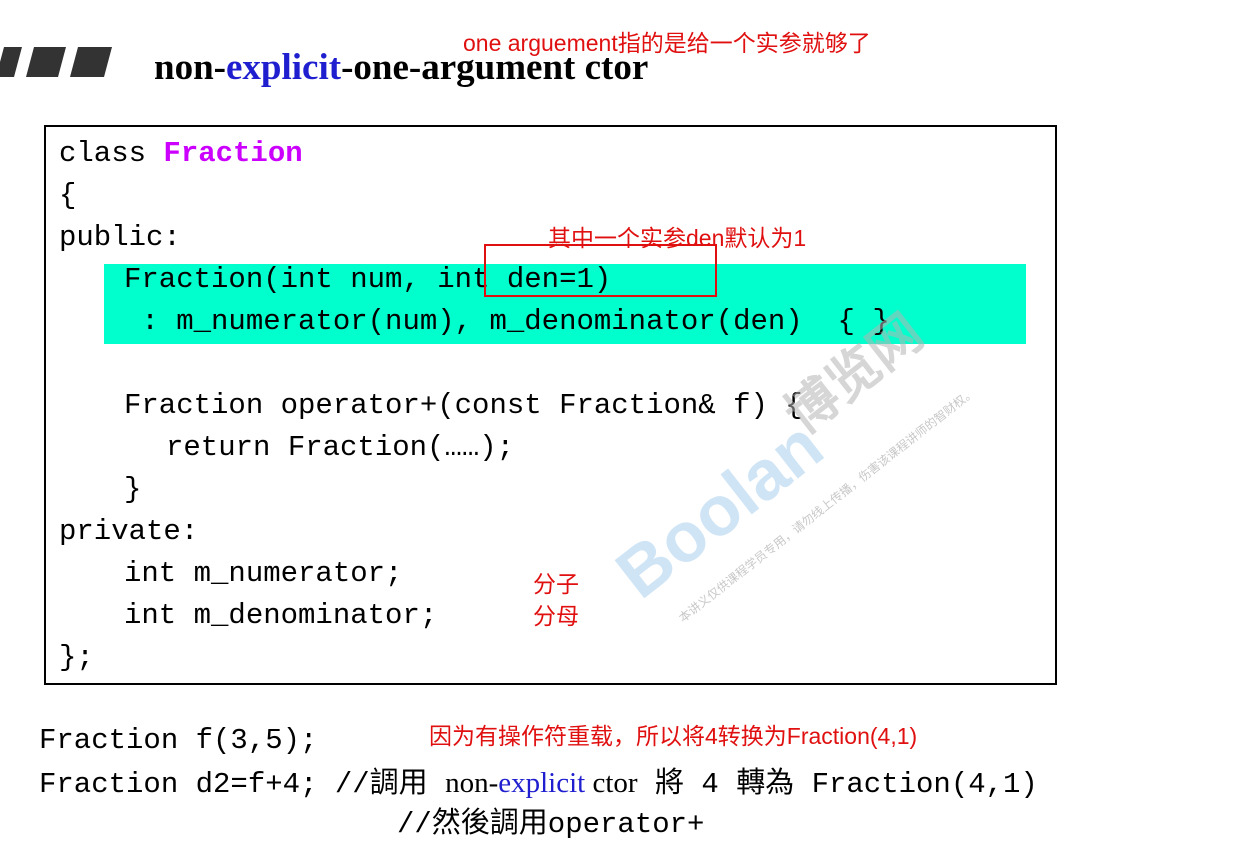 The image size is (1255, 857). Describe the element at coordinates (463, 405) in the screenshot. I see `code-operator-line1: Fraction operator+(const Fraction& f) {` at that location.